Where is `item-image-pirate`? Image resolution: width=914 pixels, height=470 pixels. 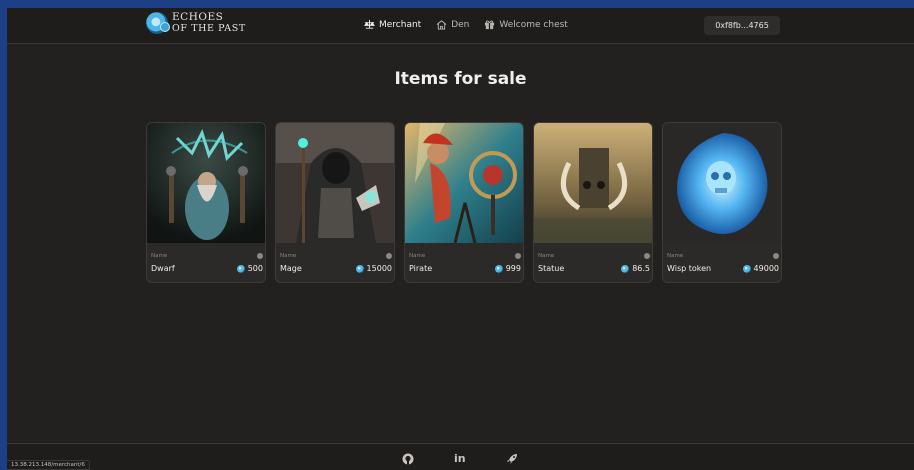 item-image-pirate is located at coordinates (464, 183).